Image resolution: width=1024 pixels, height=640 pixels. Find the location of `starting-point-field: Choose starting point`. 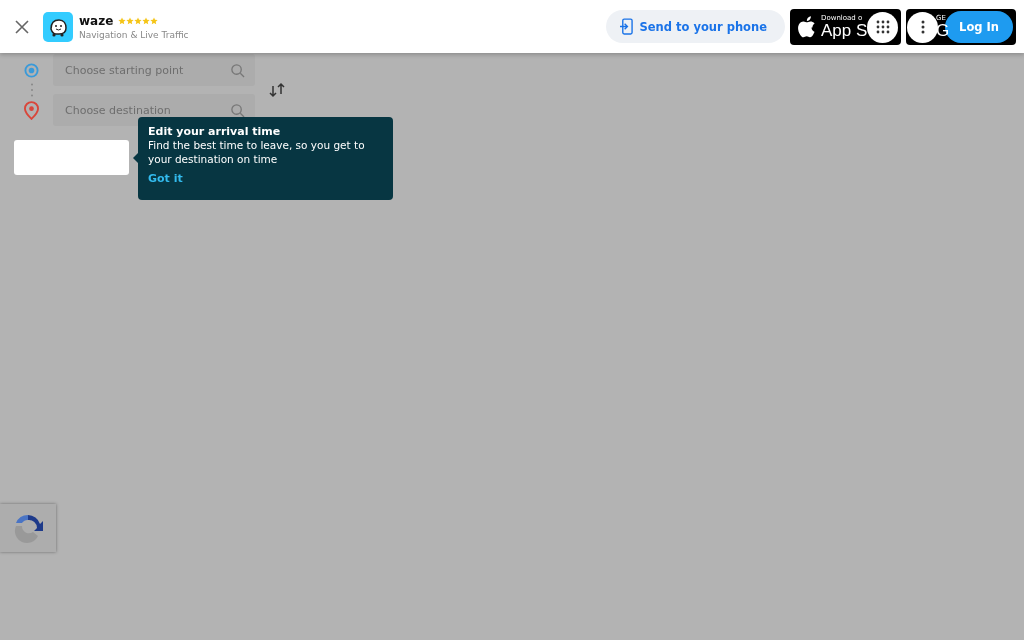

starting-point-field: Choose starting point is located at coordinates (154, 70).